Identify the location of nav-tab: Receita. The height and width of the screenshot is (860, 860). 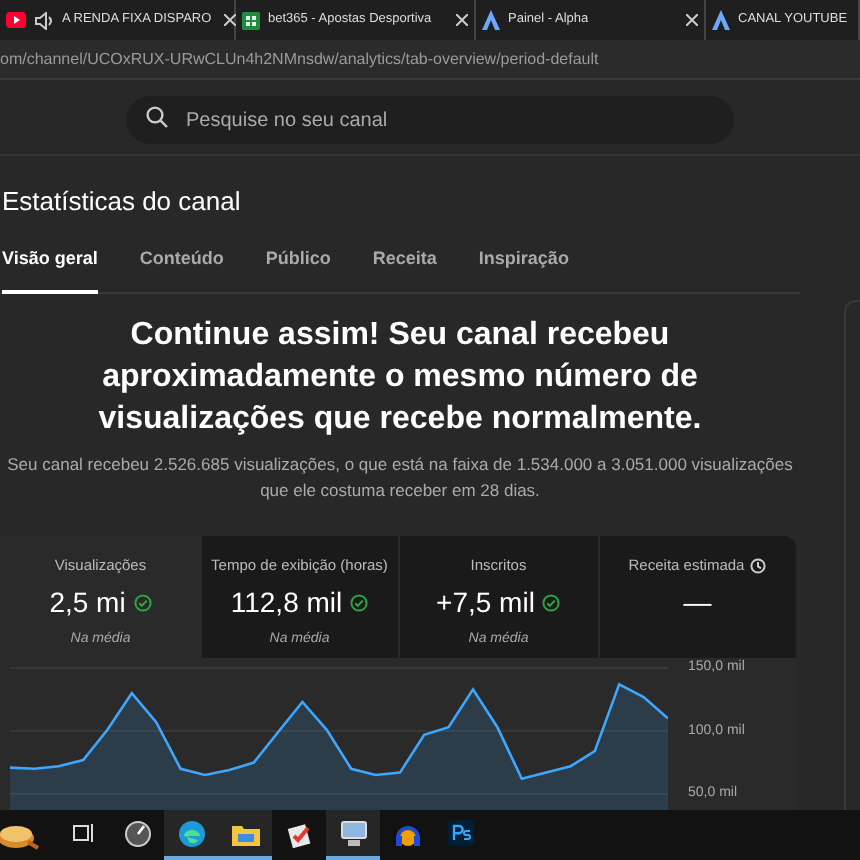
(404, 261).